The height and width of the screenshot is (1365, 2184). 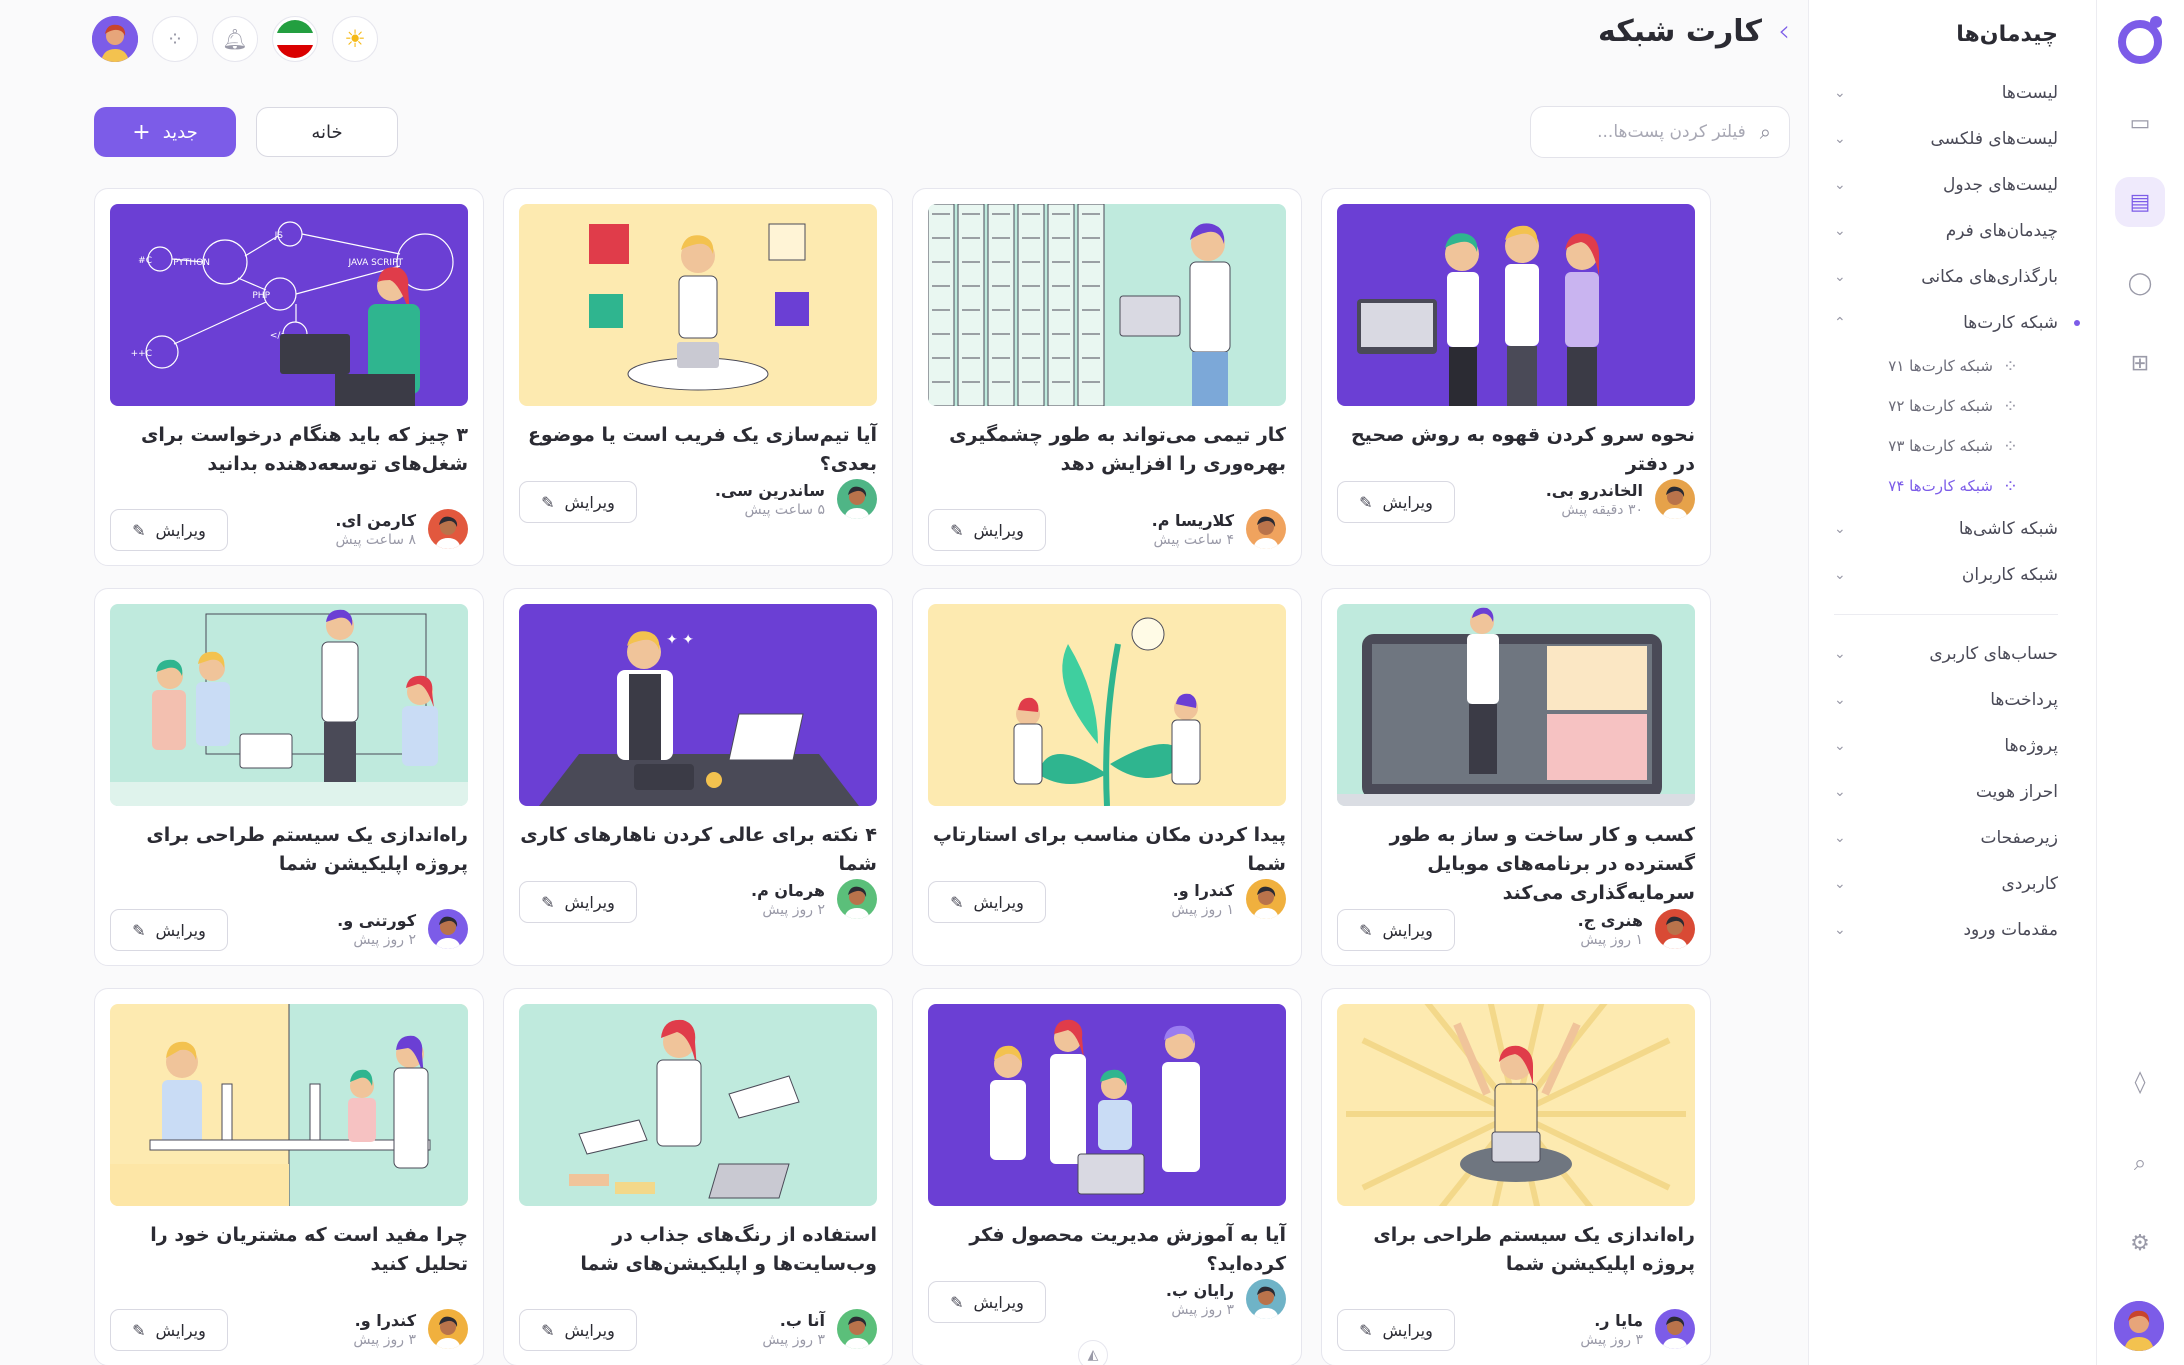 What do you see at coordinates (1946, 406) in the screenshot?
I see `sidebar-subitem-card-grid-72: ⁘ شبکه کارت‌ها ۷۲` at bounding box center [1946, 406].